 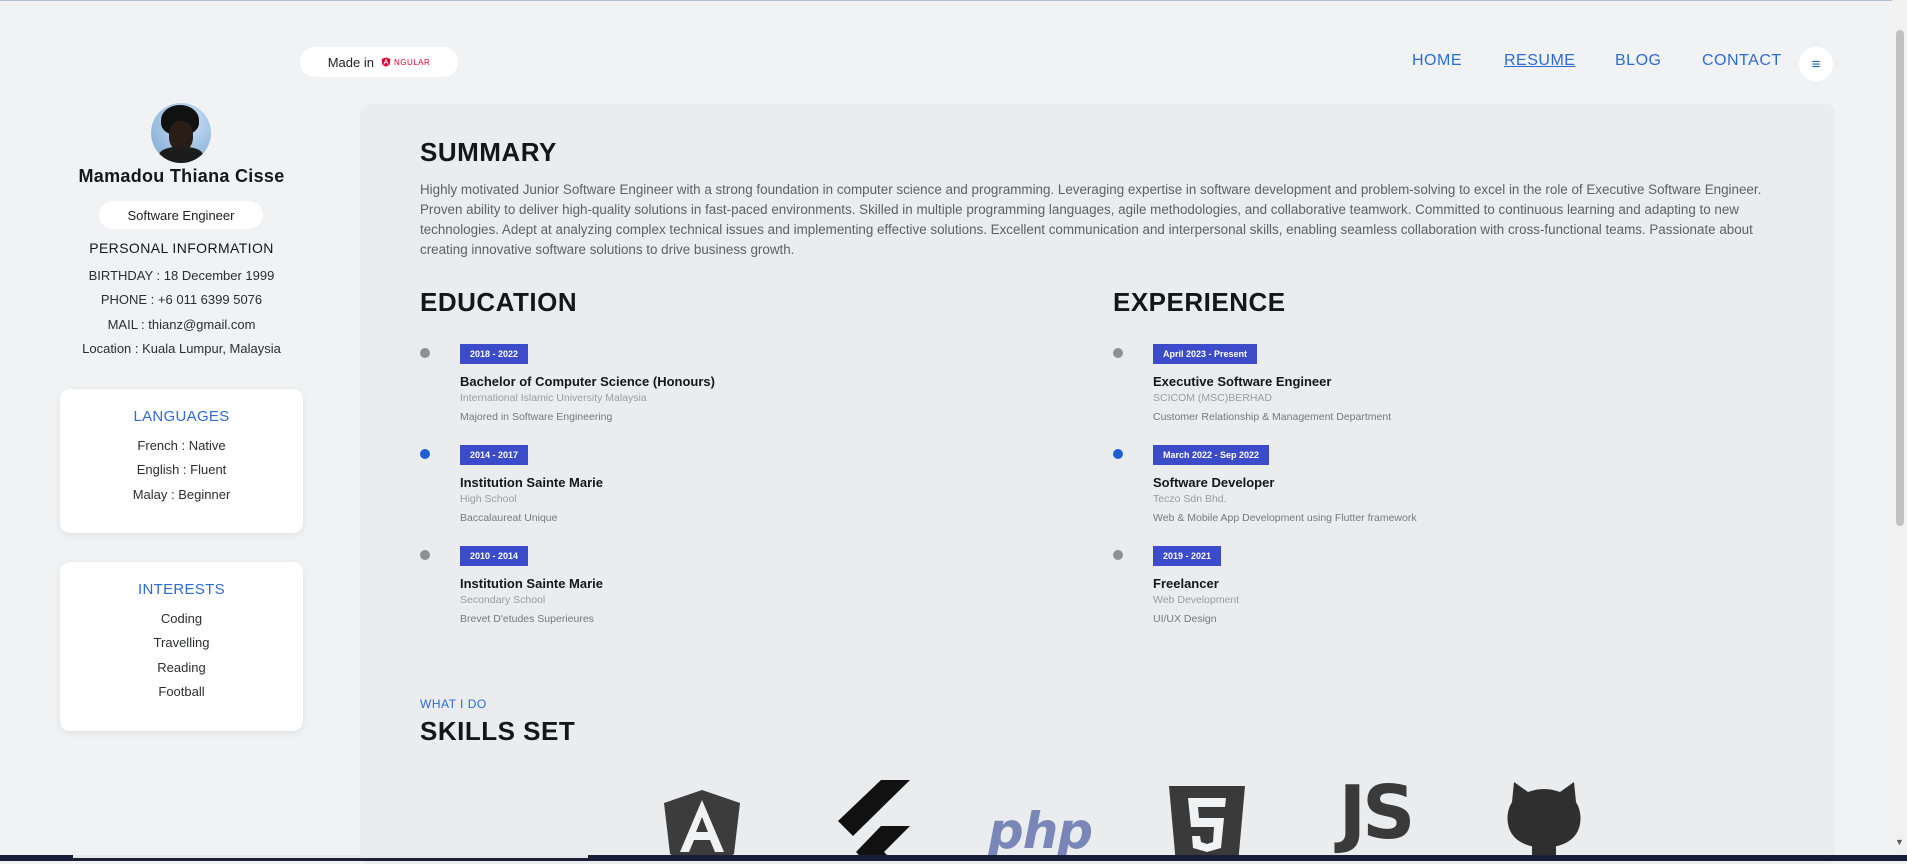 I want to click on angular-wordmark: NGULAR, so click(x=412, y=62).